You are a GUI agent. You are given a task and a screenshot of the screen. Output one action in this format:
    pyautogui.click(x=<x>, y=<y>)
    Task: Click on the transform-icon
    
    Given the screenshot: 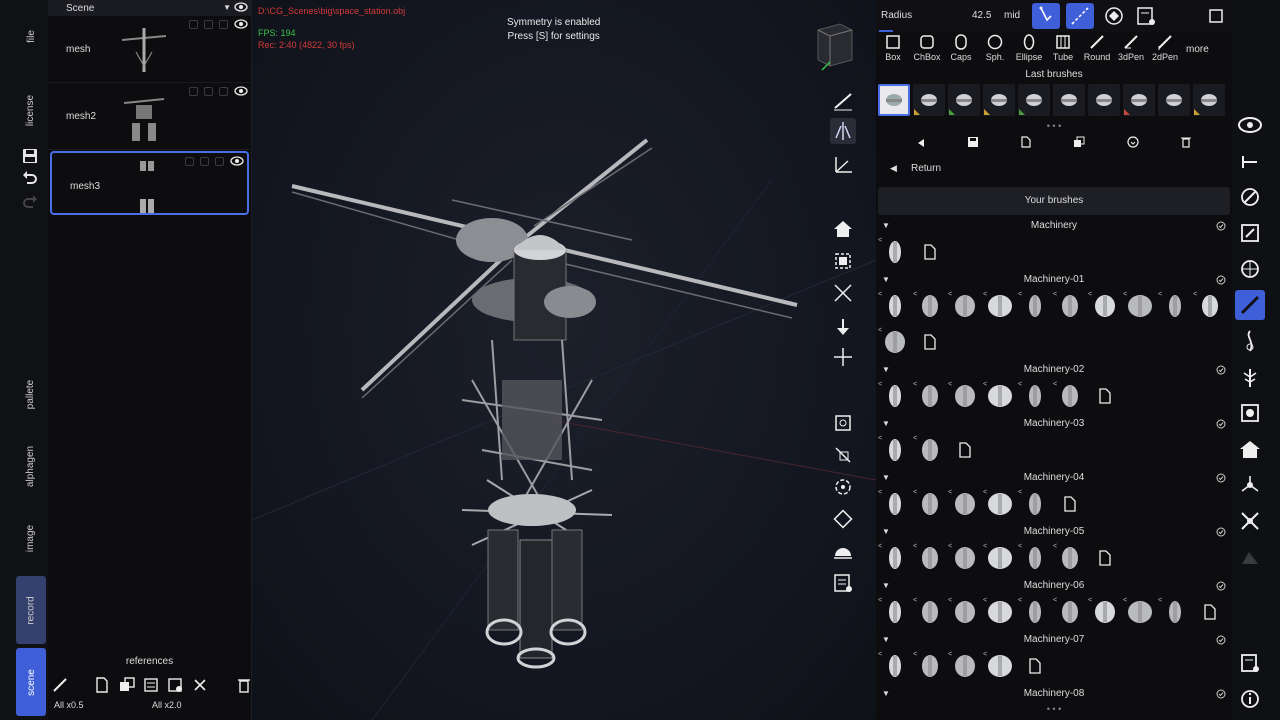 What is the action you would take?
    pyautogui.click(x=1250, y=161)
    